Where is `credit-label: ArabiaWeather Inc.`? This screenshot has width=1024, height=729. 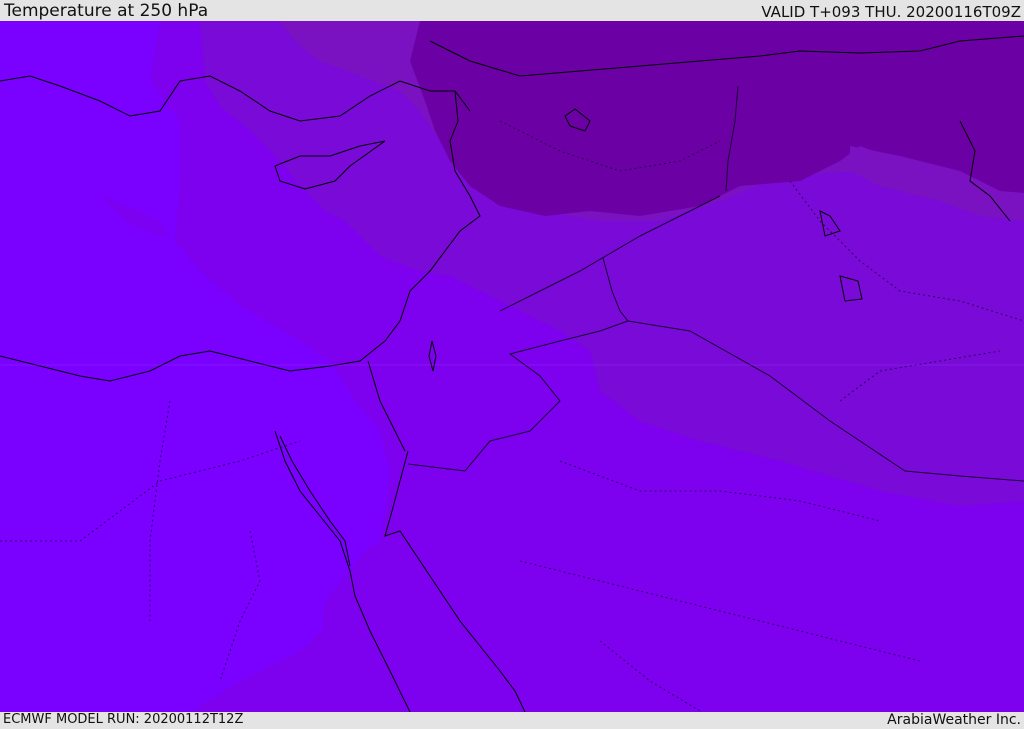 credit-label: ArabiaWeather Inc. is located at coordinates (954, 720).